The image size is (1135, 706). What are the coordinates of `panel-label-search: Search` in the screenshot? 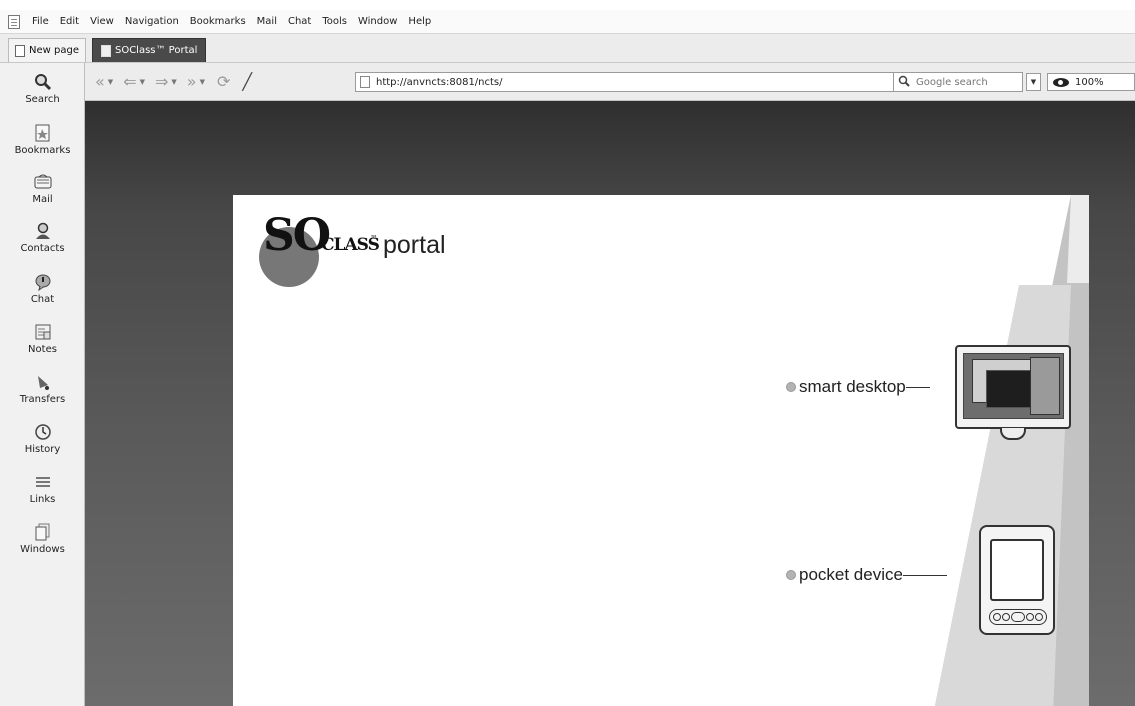 It's located at (42, 99).